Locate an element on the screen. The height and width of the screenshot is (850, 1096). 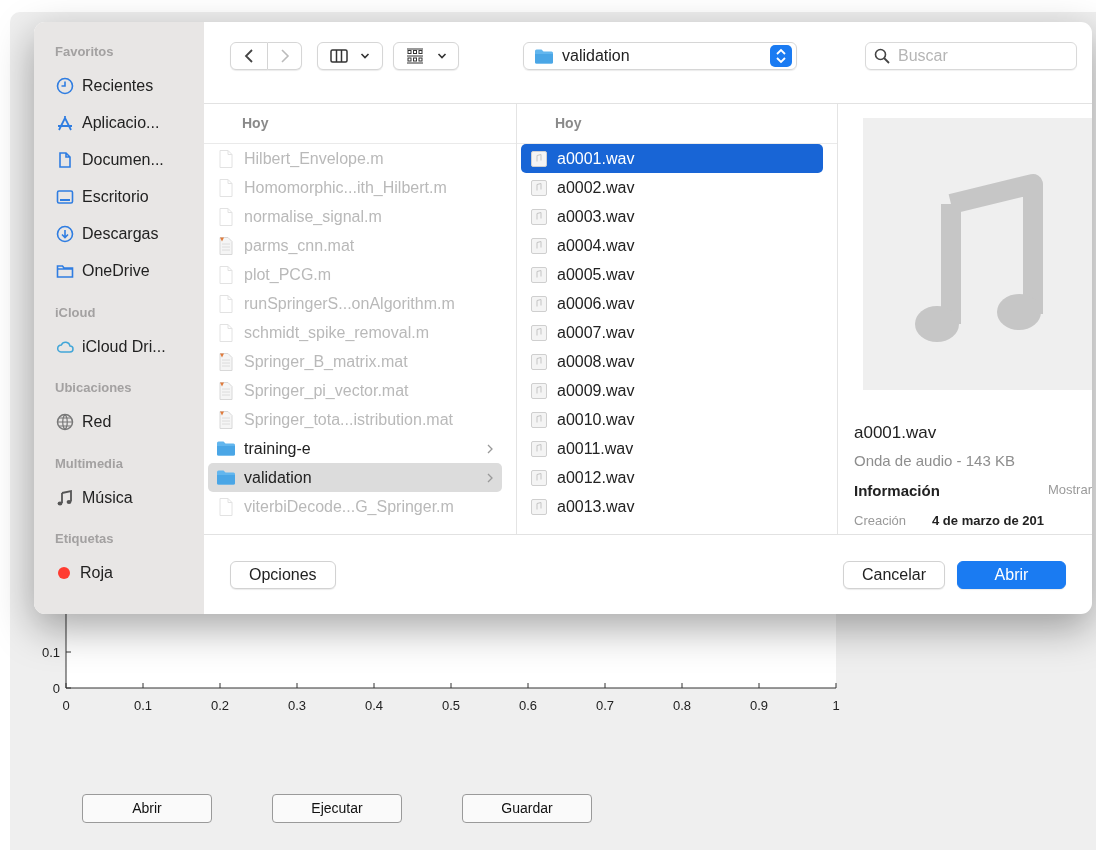
sidebar-heading: Ubicaciones is located at coordinates (94, 388).